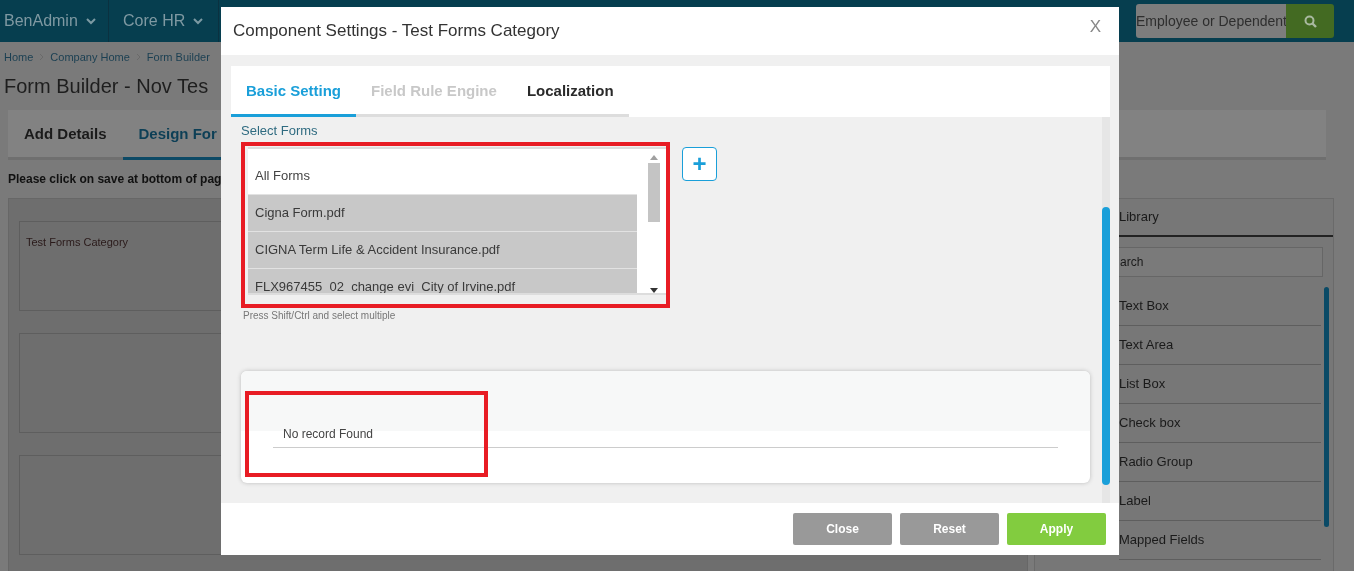 The width and height of the screenshot is (1354, 571). What do you see at coordinates (19, 57) in the screenshot?
I see `breadcrumb-link: Home` at bounding box center [19, 57].